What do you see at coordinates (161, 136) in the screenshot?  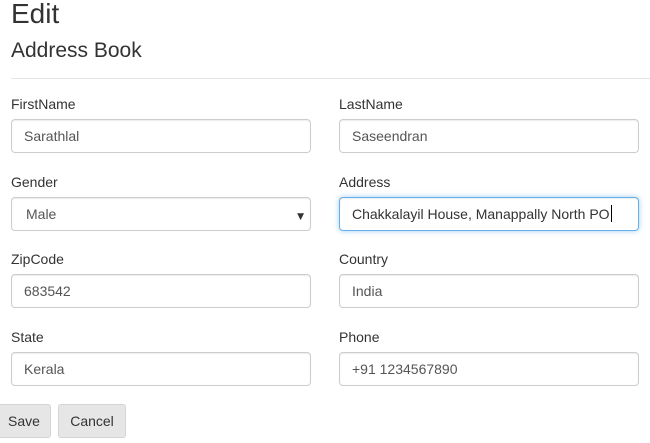 I see `firstname-input: Sarathlal` at bounding box center [161, 136].